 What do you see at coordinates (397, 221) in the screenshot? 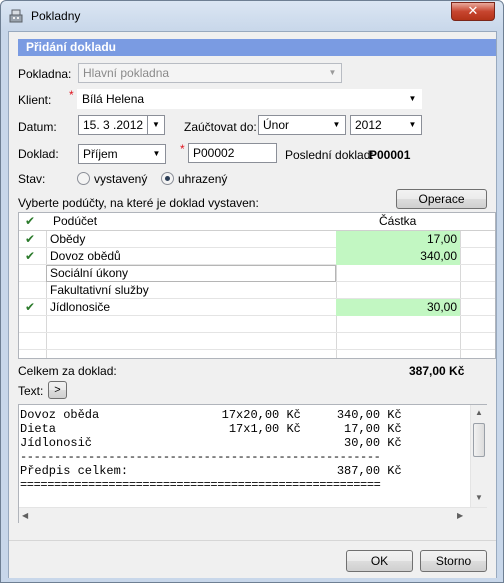
I see `column-header-castka: Částka` at bounding box center [397, 221].